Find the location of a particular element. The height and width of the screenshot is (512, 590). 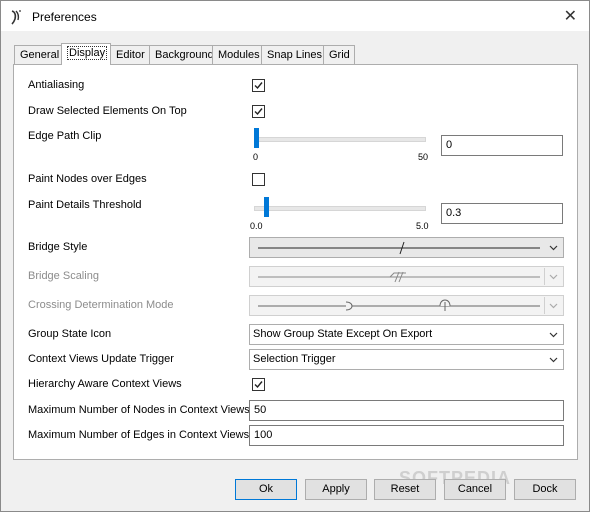

paint-details-threshold-label: Paint Details Threshold is located at coordinates (85, 205).